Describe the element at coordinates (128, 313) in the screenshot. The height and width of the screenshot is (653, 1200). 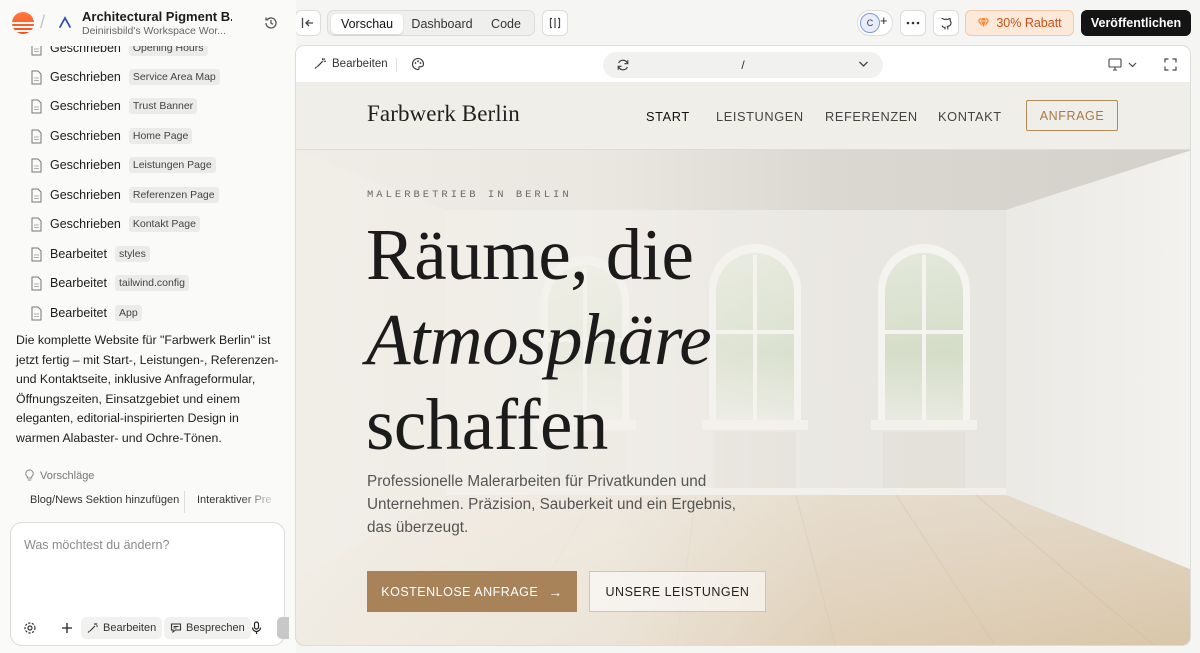
I see `file-tag: App` at that location.